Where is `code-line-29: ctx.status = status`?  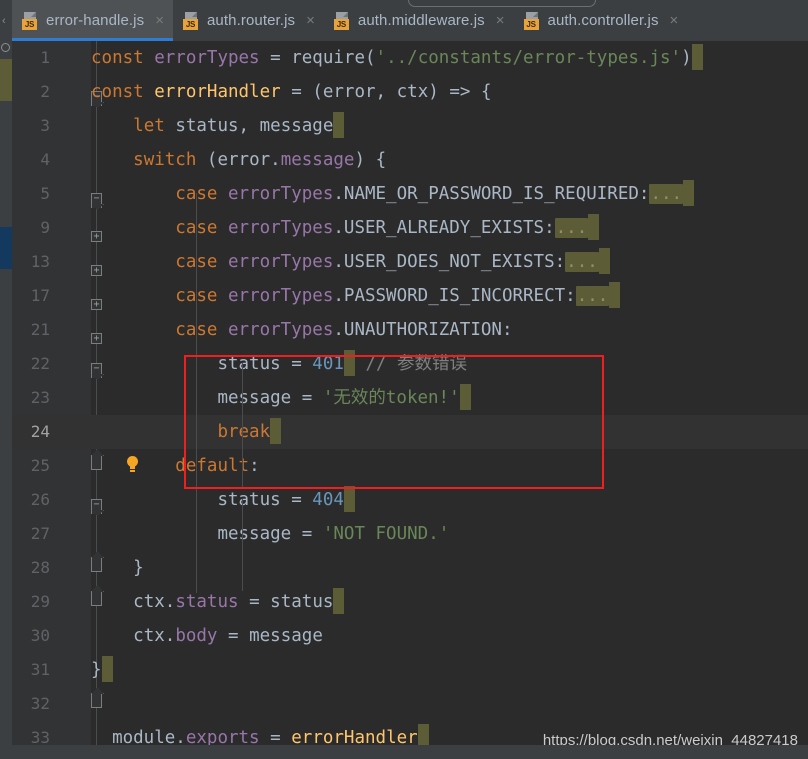 code-line-29: ctx.status = status is located at coordinates (449, 602).